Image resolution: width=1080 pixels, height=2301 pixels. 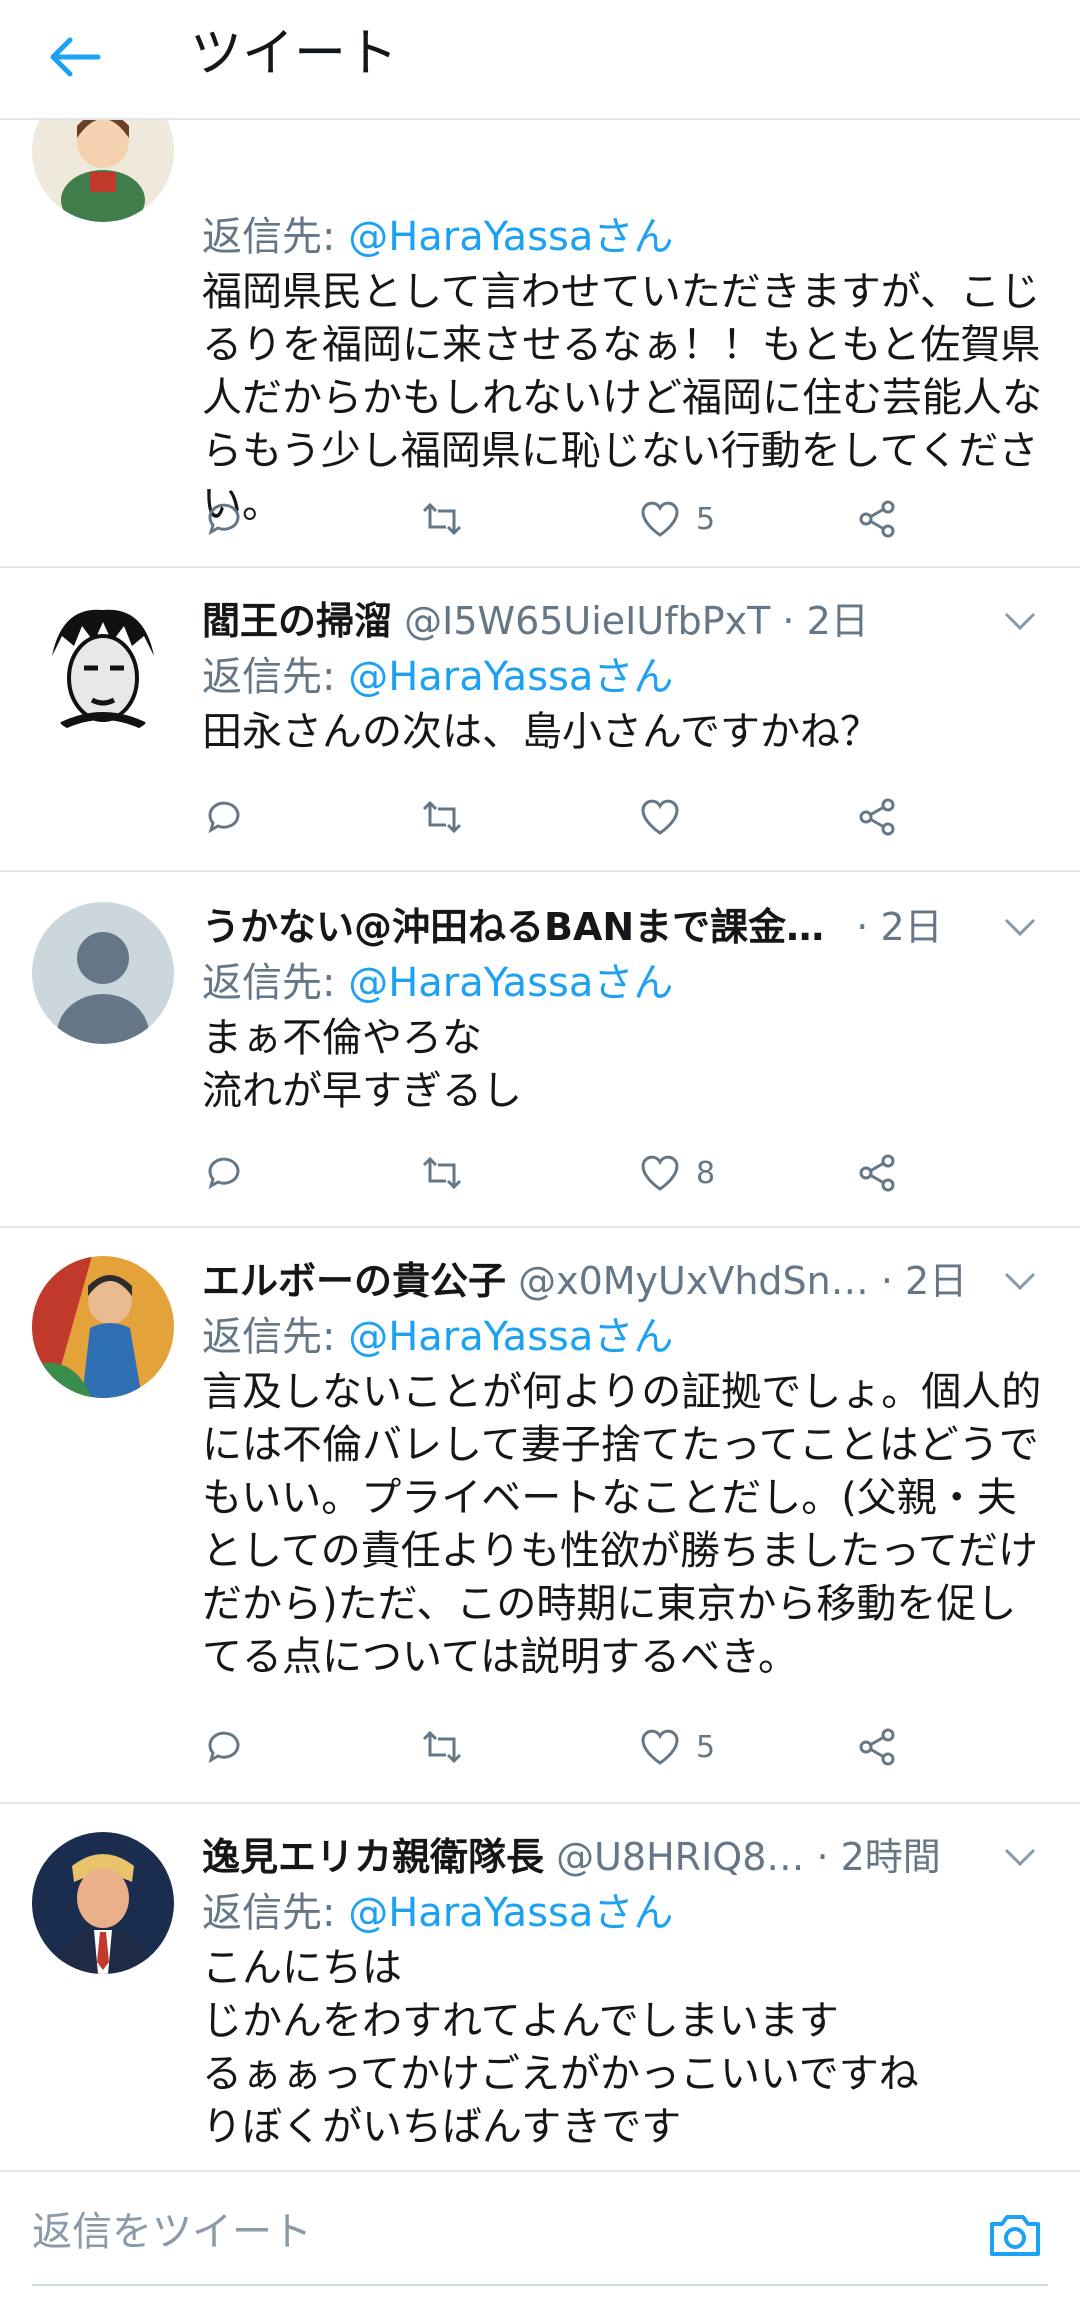 What do you see at coordinates (297, 621) in the screenshot?
I see `display-name: 閻王の掃溜` at bounding box center [297, 621].